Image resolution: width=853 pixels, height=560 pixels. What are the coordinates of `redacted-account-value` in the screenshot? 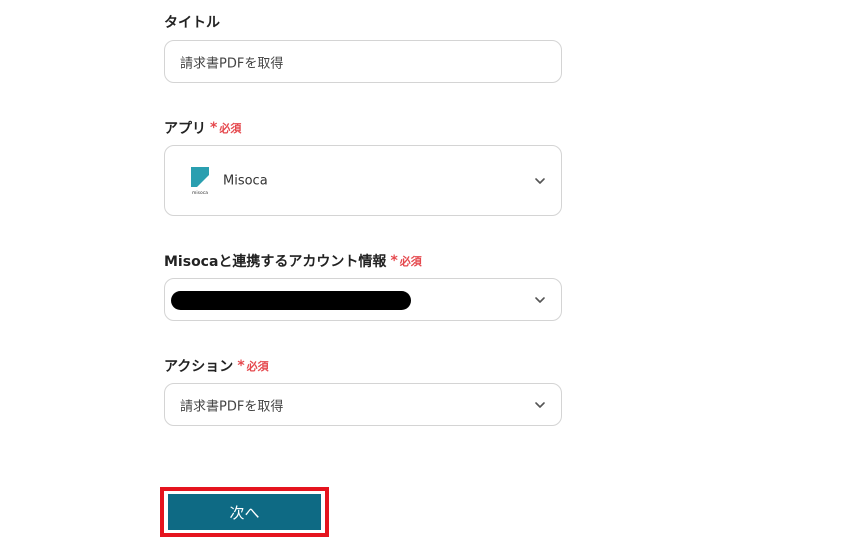 It's located at (291, 300).